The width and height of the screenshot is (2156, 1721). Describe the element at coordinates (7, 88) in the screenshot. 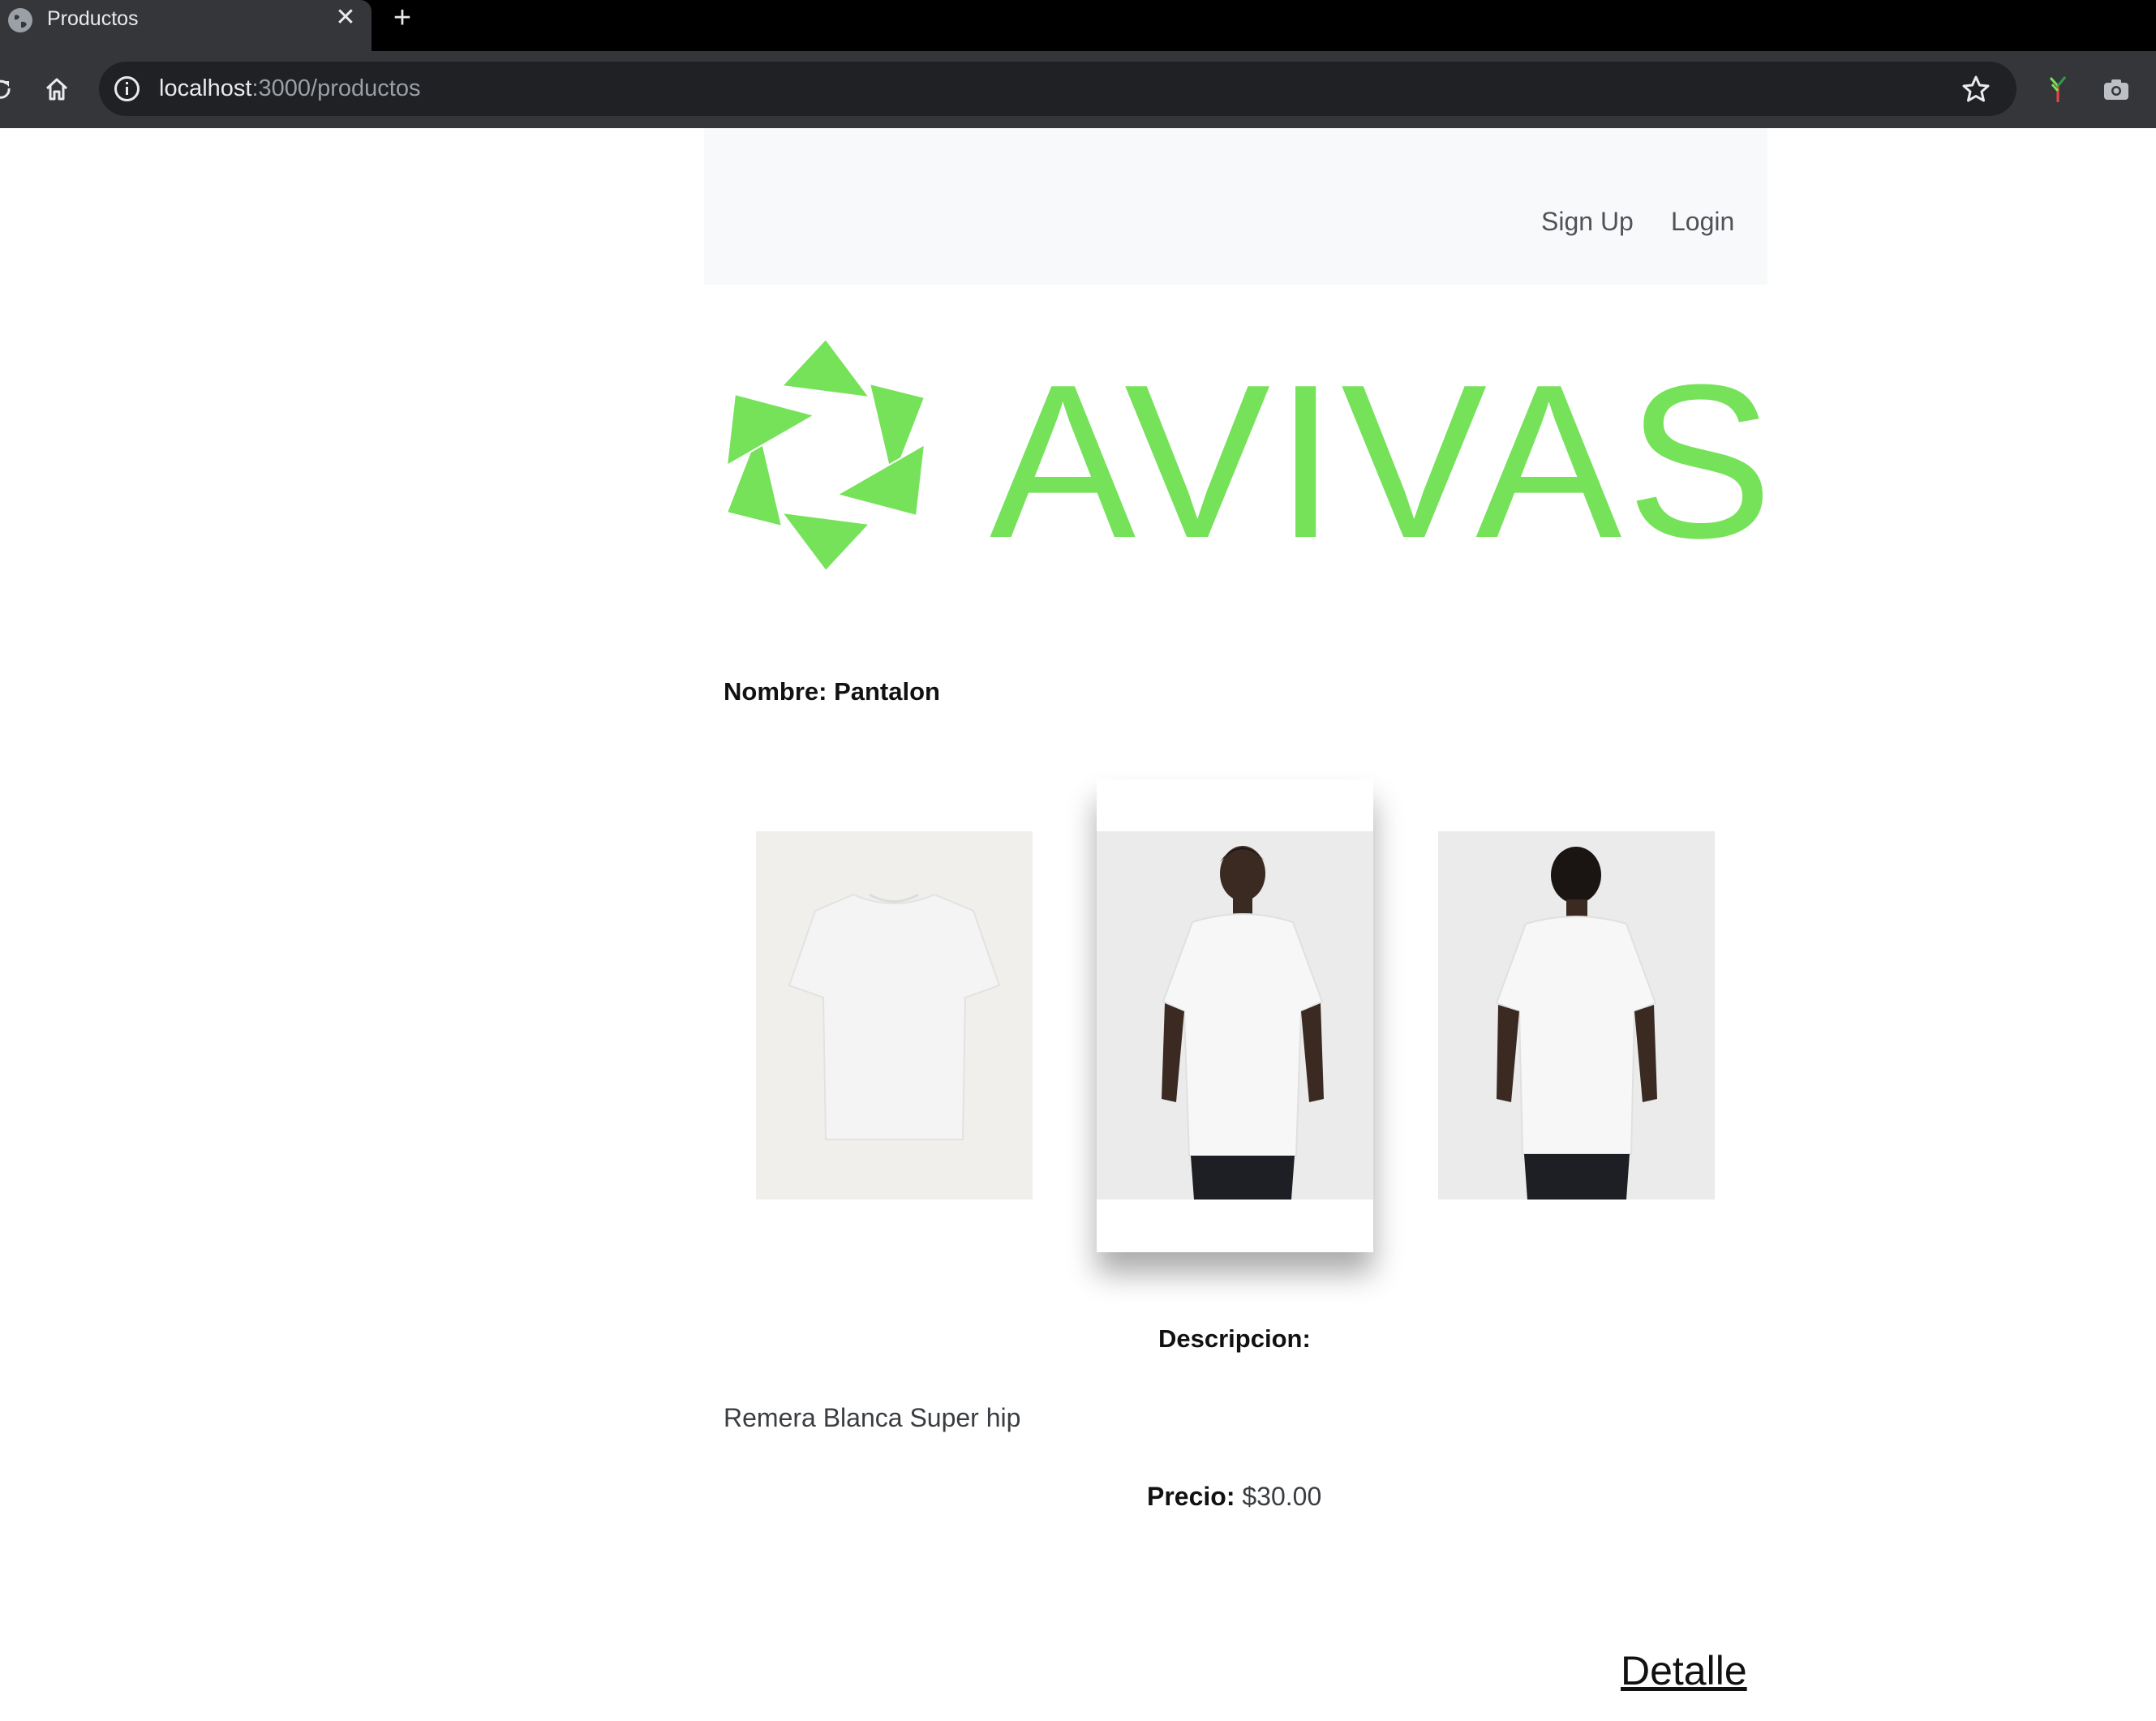

I see `reload-icon` at that location.